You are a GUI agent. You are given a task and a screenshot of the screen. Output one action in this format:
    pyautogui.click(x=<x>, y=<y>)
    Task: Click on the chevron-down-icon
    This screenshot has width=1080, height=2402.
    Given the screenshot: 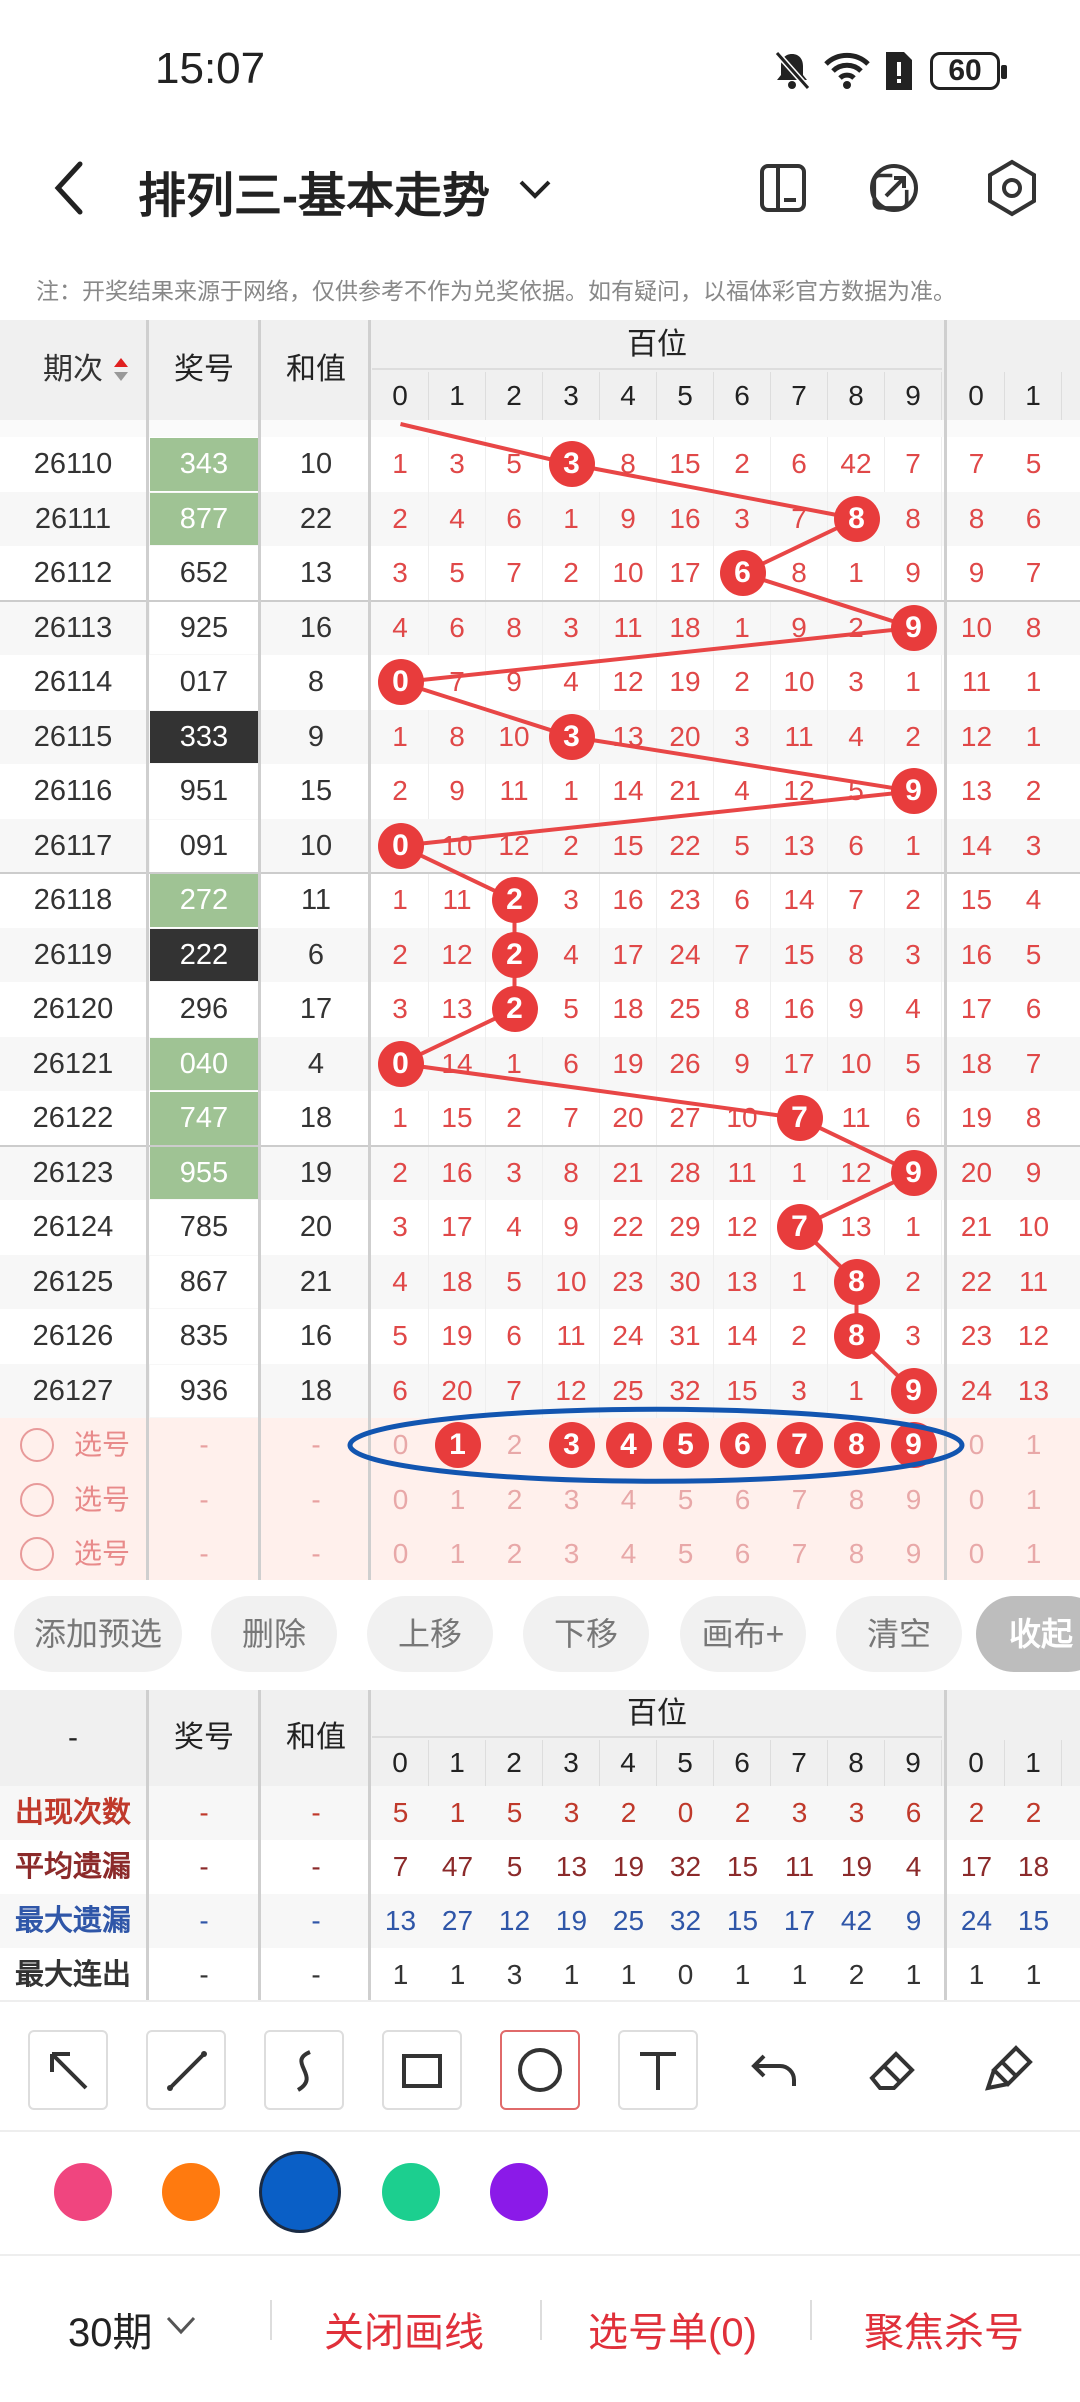 What is the action you would take?
    pyautogui.click(x=535, y=190)
    